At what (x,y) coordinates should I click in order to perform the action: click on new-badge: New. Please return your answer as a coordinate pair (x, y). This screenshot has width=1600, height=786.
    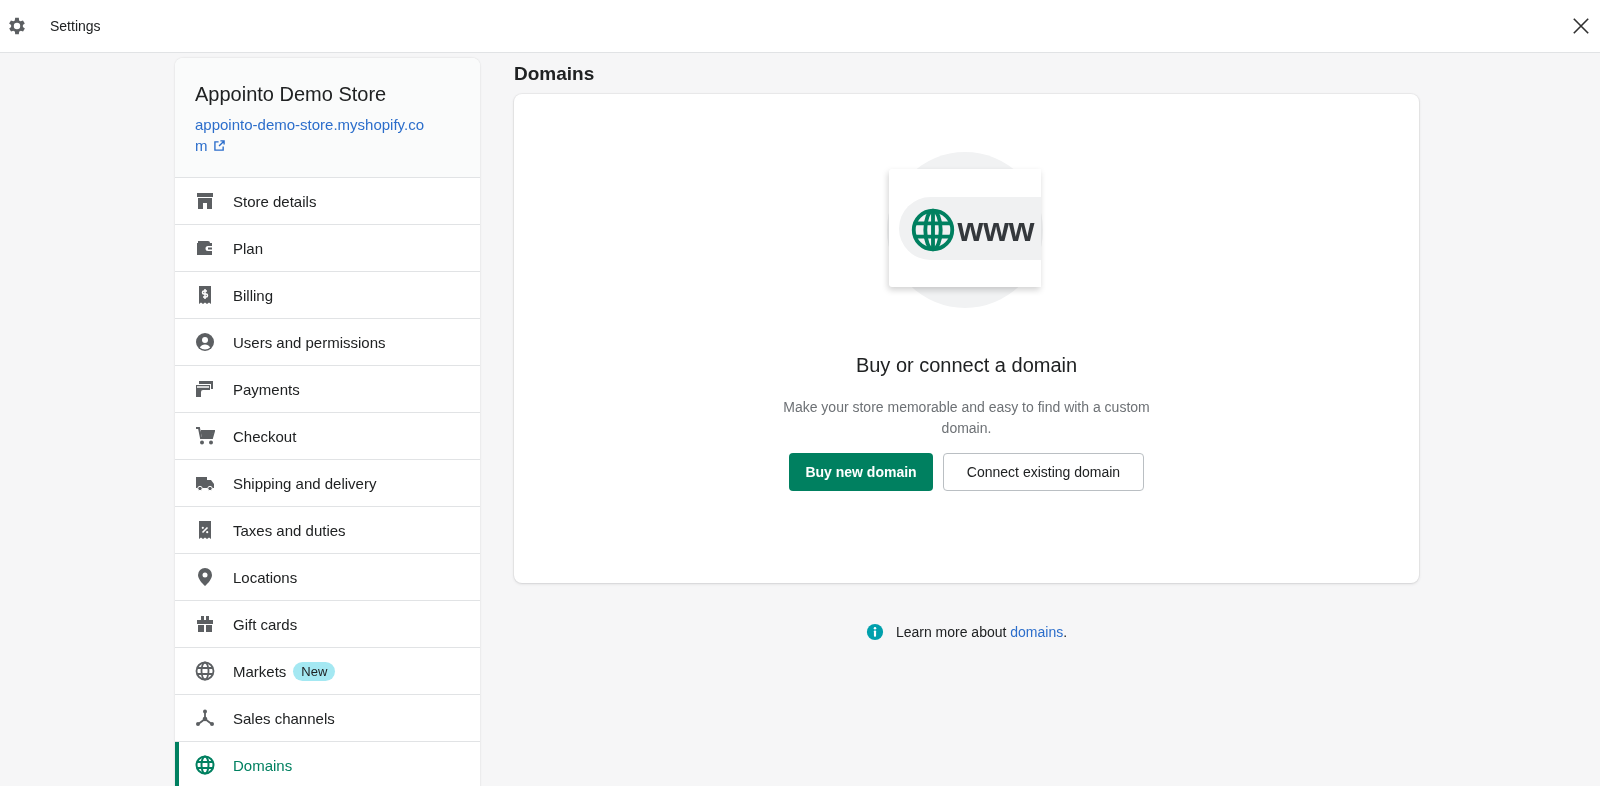
    Looking at the image, I should click on (314, 671).